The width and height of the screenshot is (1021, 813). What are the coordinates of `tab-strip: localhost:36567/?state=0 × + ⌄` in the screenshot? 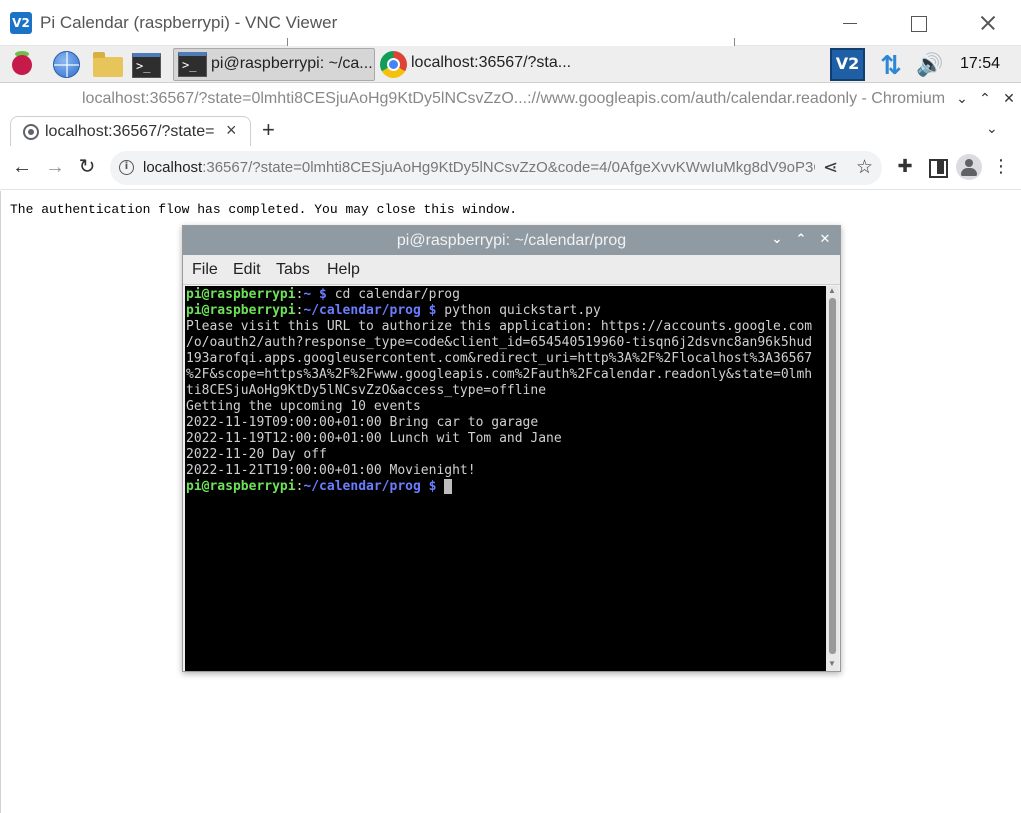 It's located at (510, 130).